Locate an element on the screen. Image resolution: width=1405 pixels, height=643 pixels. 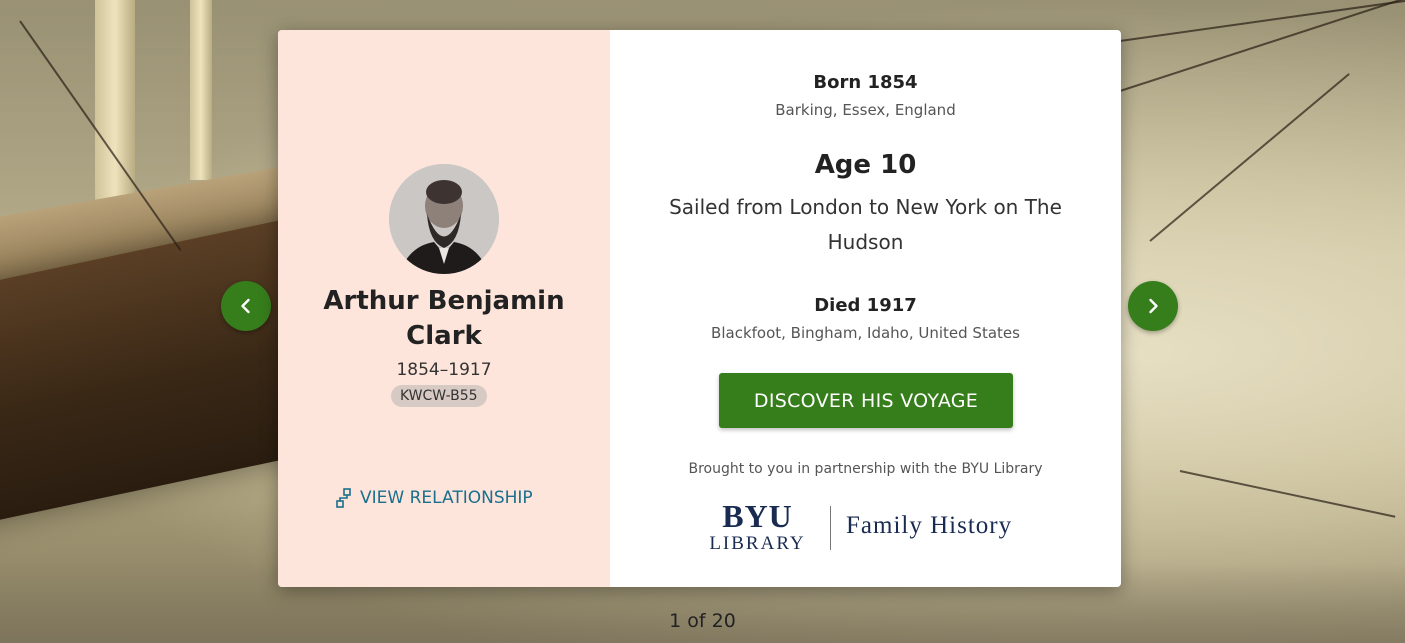
avatar is located at coordinates (444, 219).